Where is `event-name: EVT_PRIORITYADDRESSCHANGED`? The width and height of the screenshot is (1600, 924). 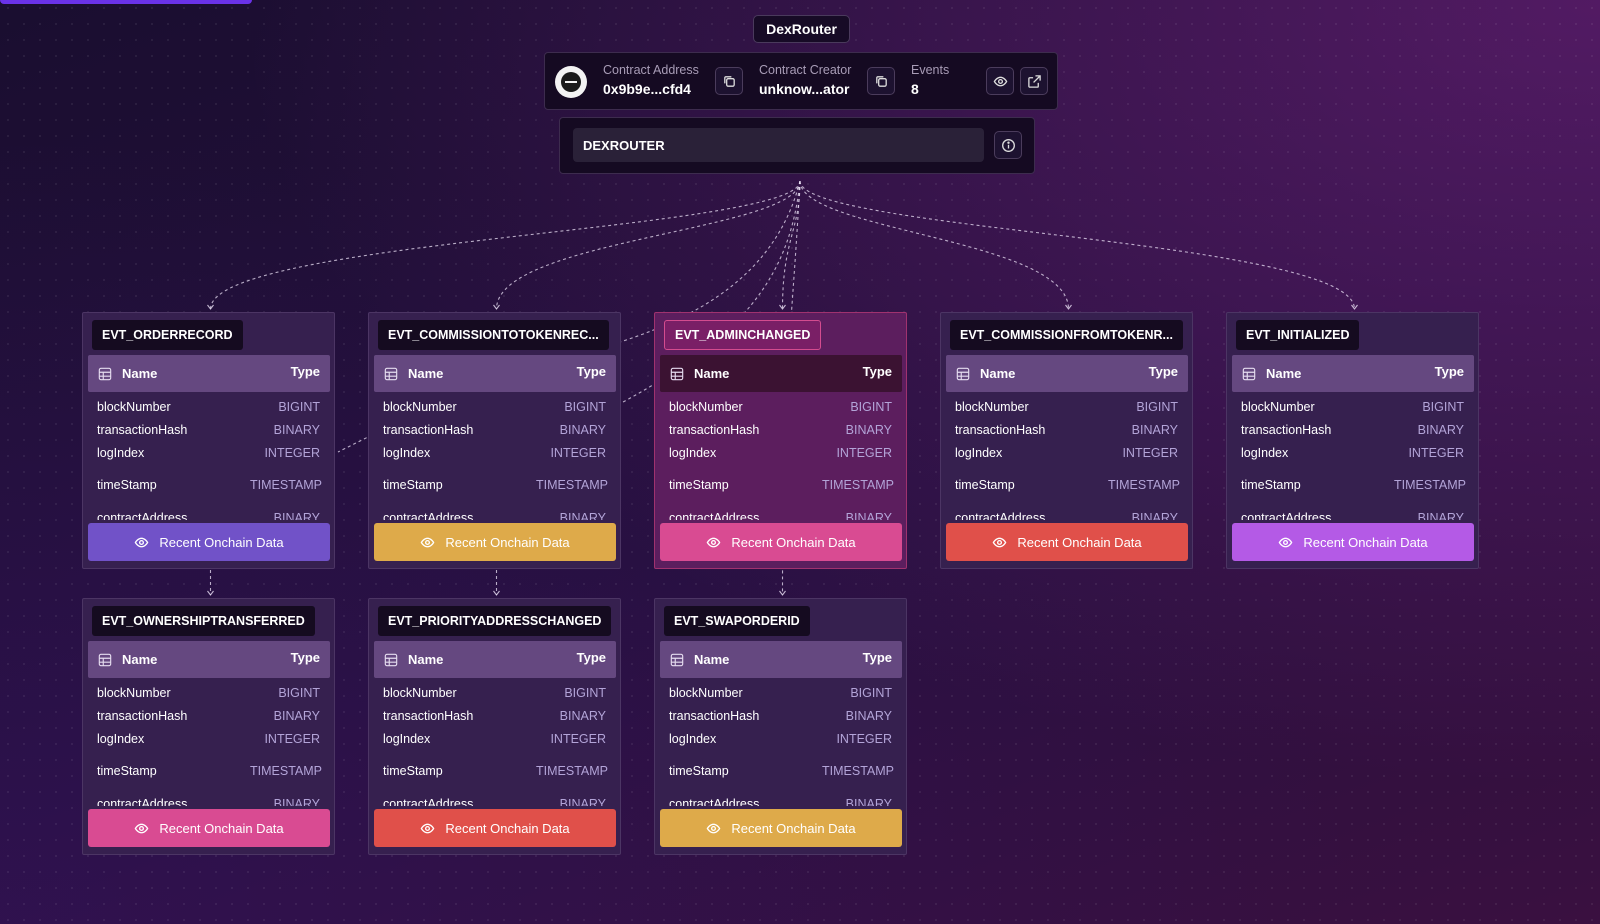 event-name: EVT_PRIORITYADDRESSCHANGED is located at coordinates (495, 621).